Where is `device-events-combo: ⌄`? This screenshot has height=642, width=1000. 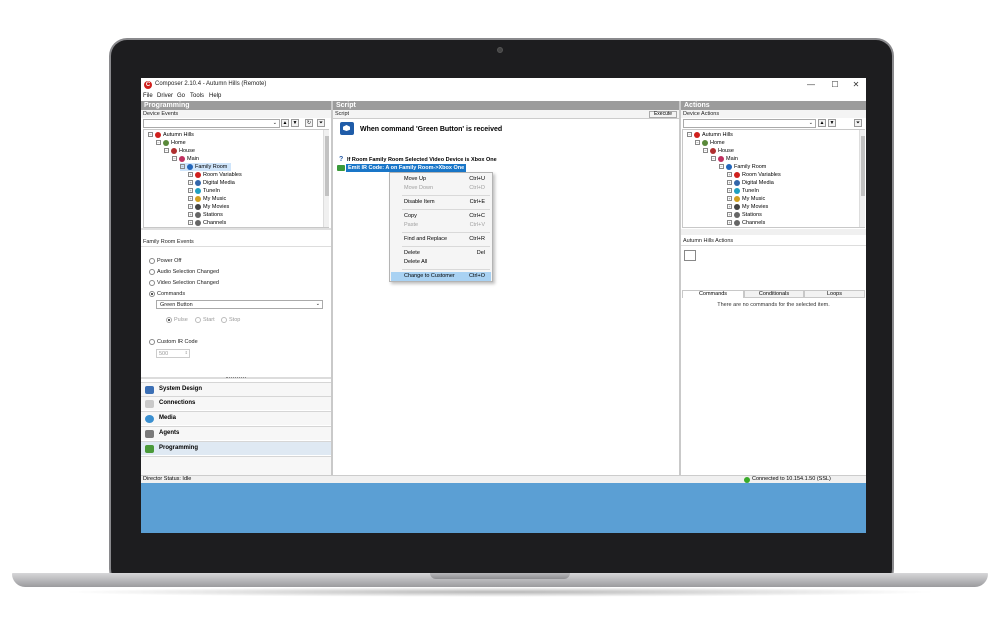
device-events-combo: ⌄ is located at coordinates (211, 123).